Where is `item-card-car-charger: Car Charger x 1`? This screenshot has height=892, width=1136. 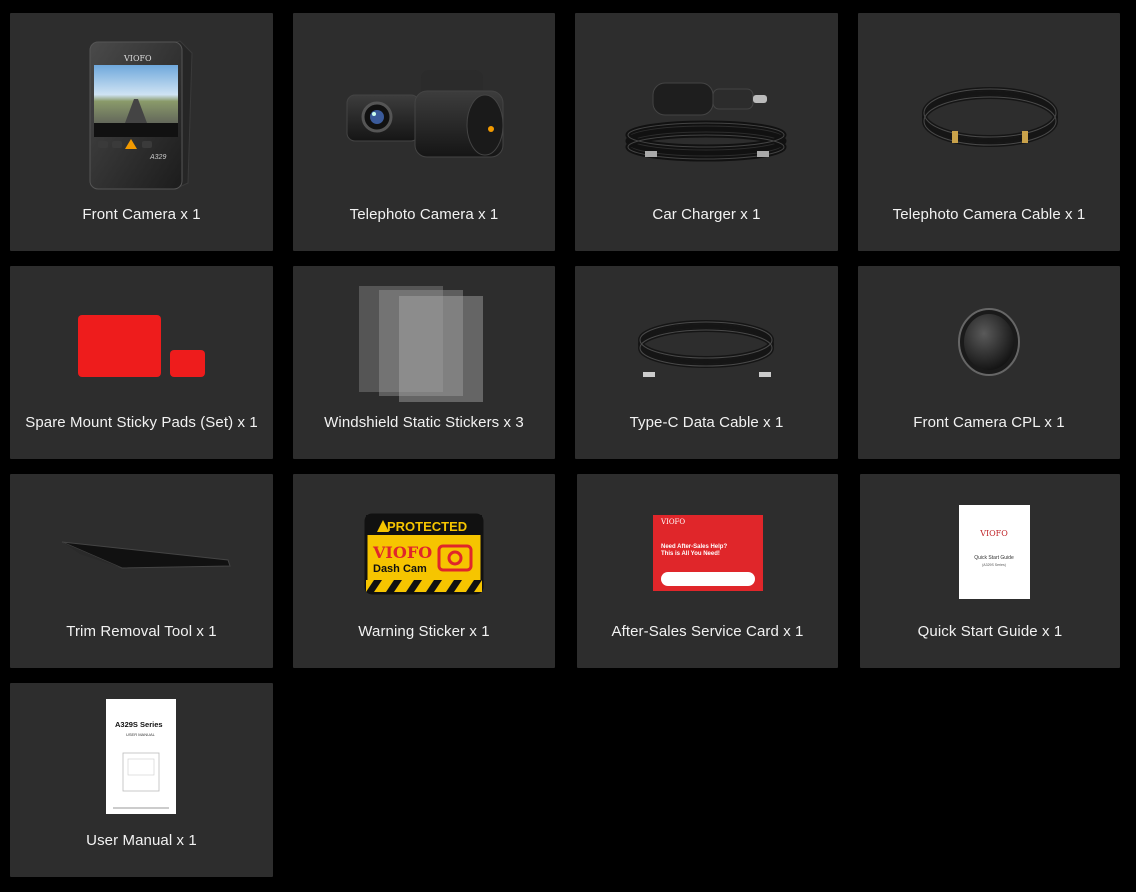 item-card-car-charger: Car Charger x 1 is located at coordinates (706, 132).